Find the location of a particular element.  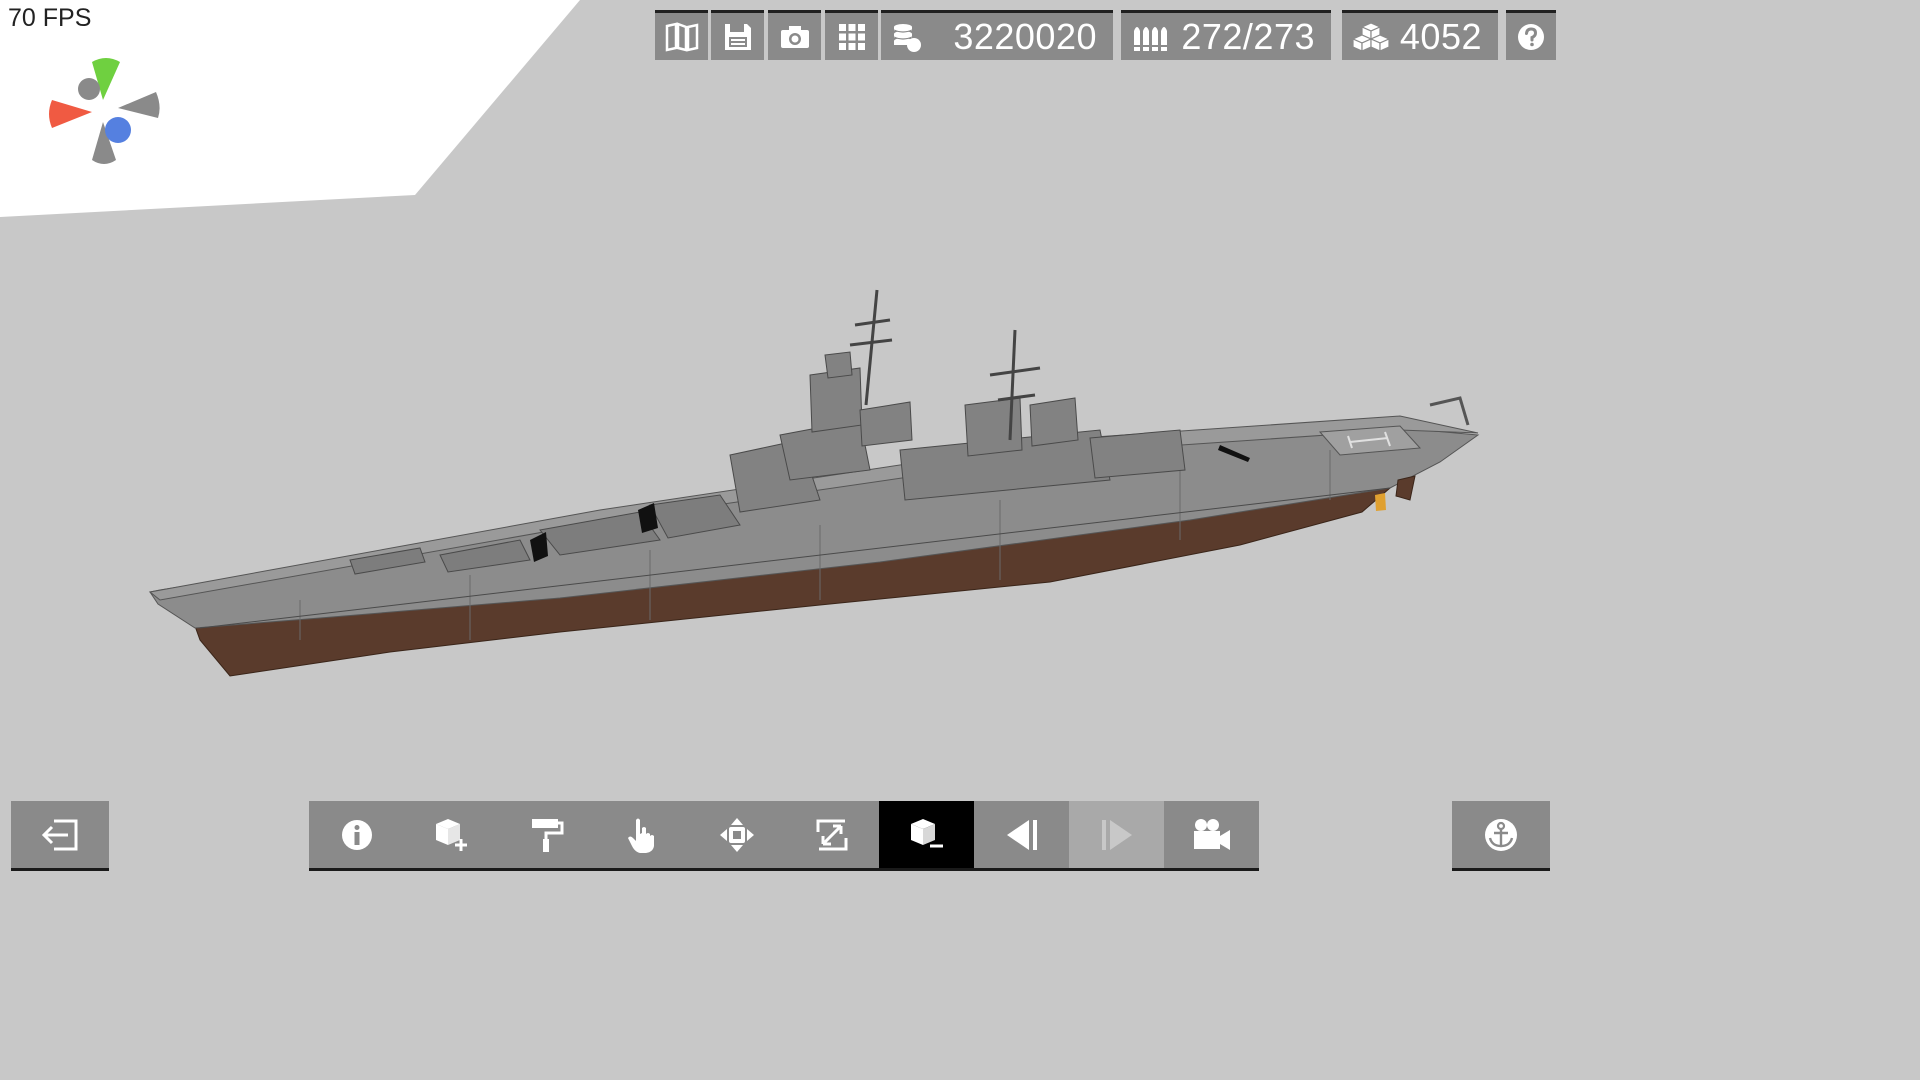

save-button is located at coordinates (737, 35).